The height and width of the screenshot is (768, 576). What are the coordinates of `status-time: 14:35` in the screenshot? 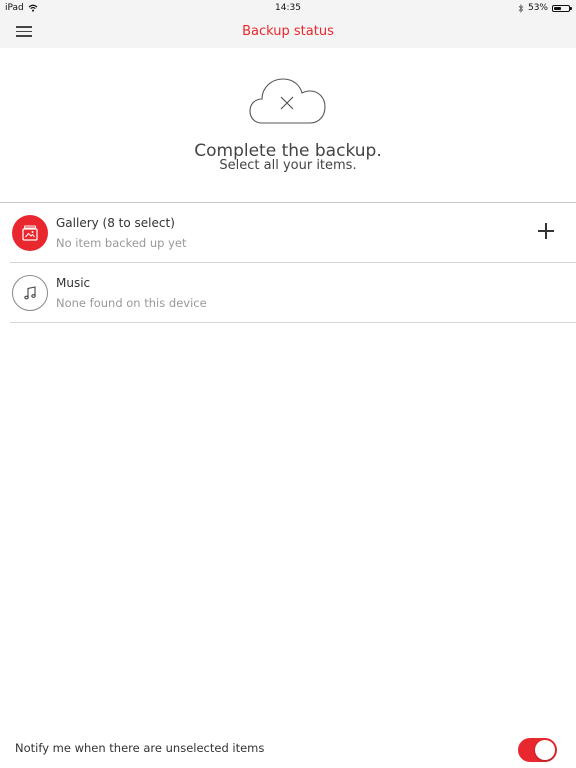 It's located at (288, 8).